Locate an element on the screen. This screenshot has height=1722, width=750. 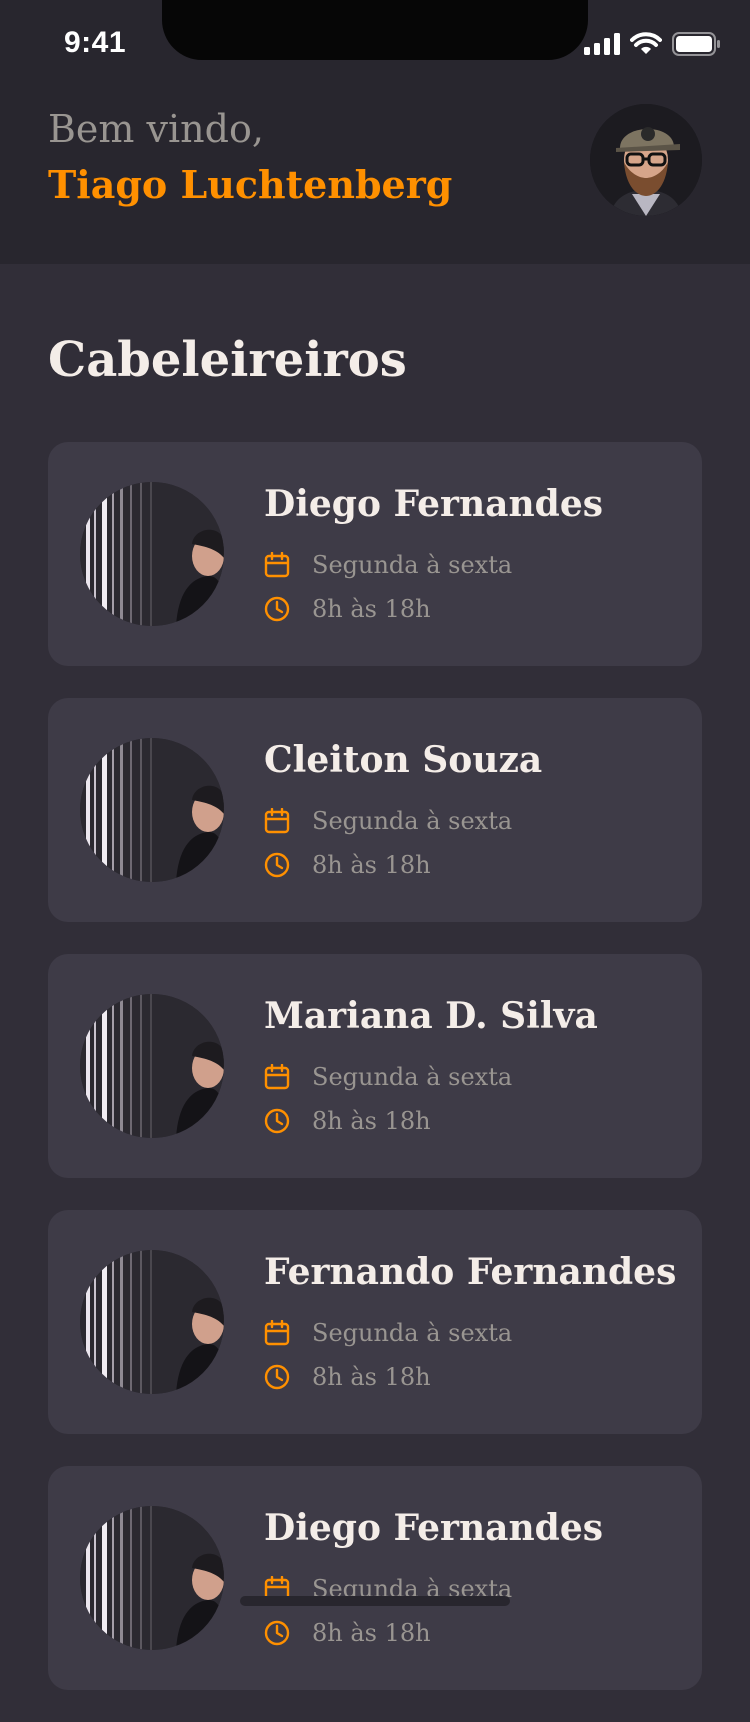
profile-avatar is located at coordinates (646, 160).